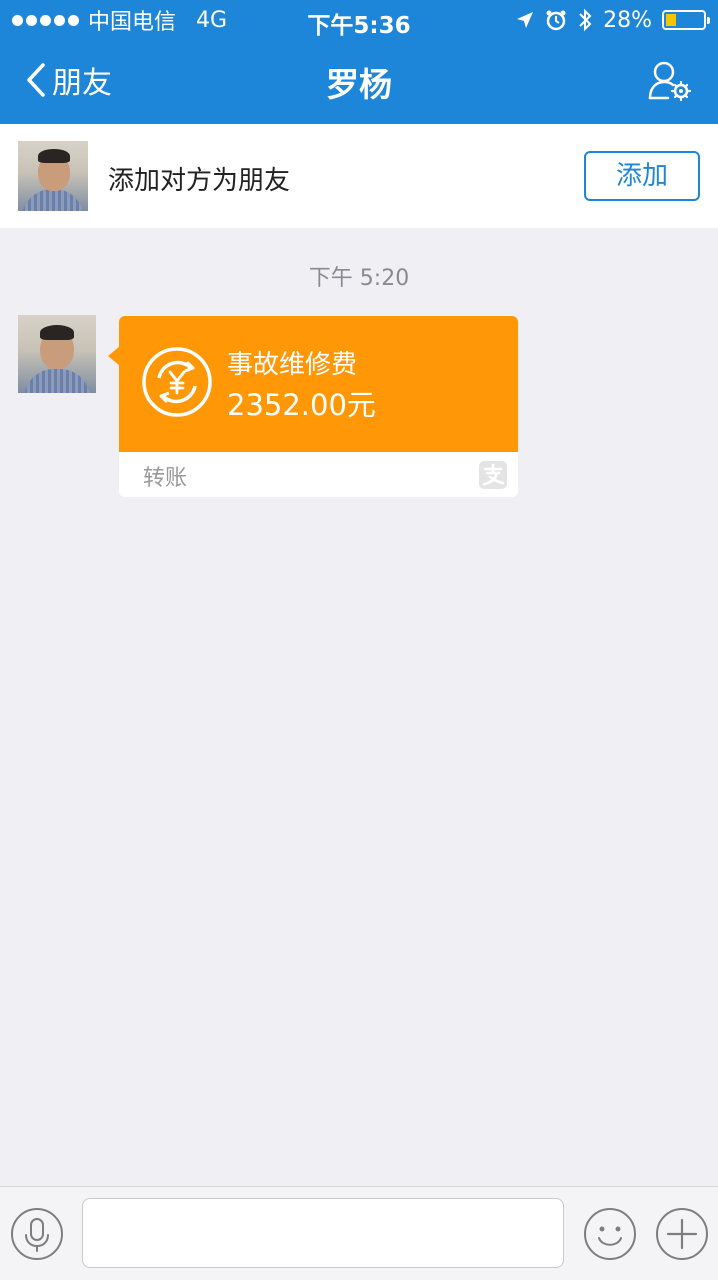 This screenshot has height=1280, width=718. What do you see at coordinates (359, 20) in the screenshot?
I see `status-bar: 中国电信 4G 下午5:36 28%` at bounding box center [359, 20].